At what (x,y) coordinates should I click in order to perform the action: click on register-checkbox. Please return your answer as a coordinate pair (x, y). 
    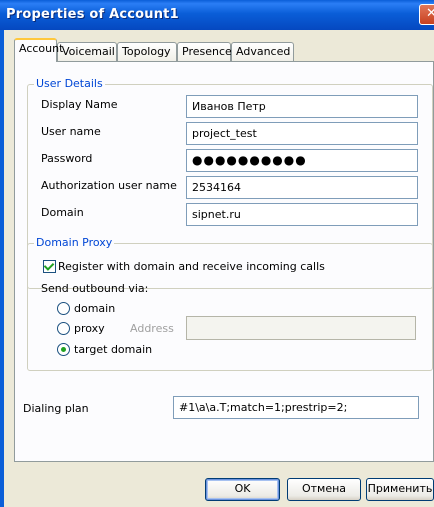
    Looking at the image, I should click on (49, 266).